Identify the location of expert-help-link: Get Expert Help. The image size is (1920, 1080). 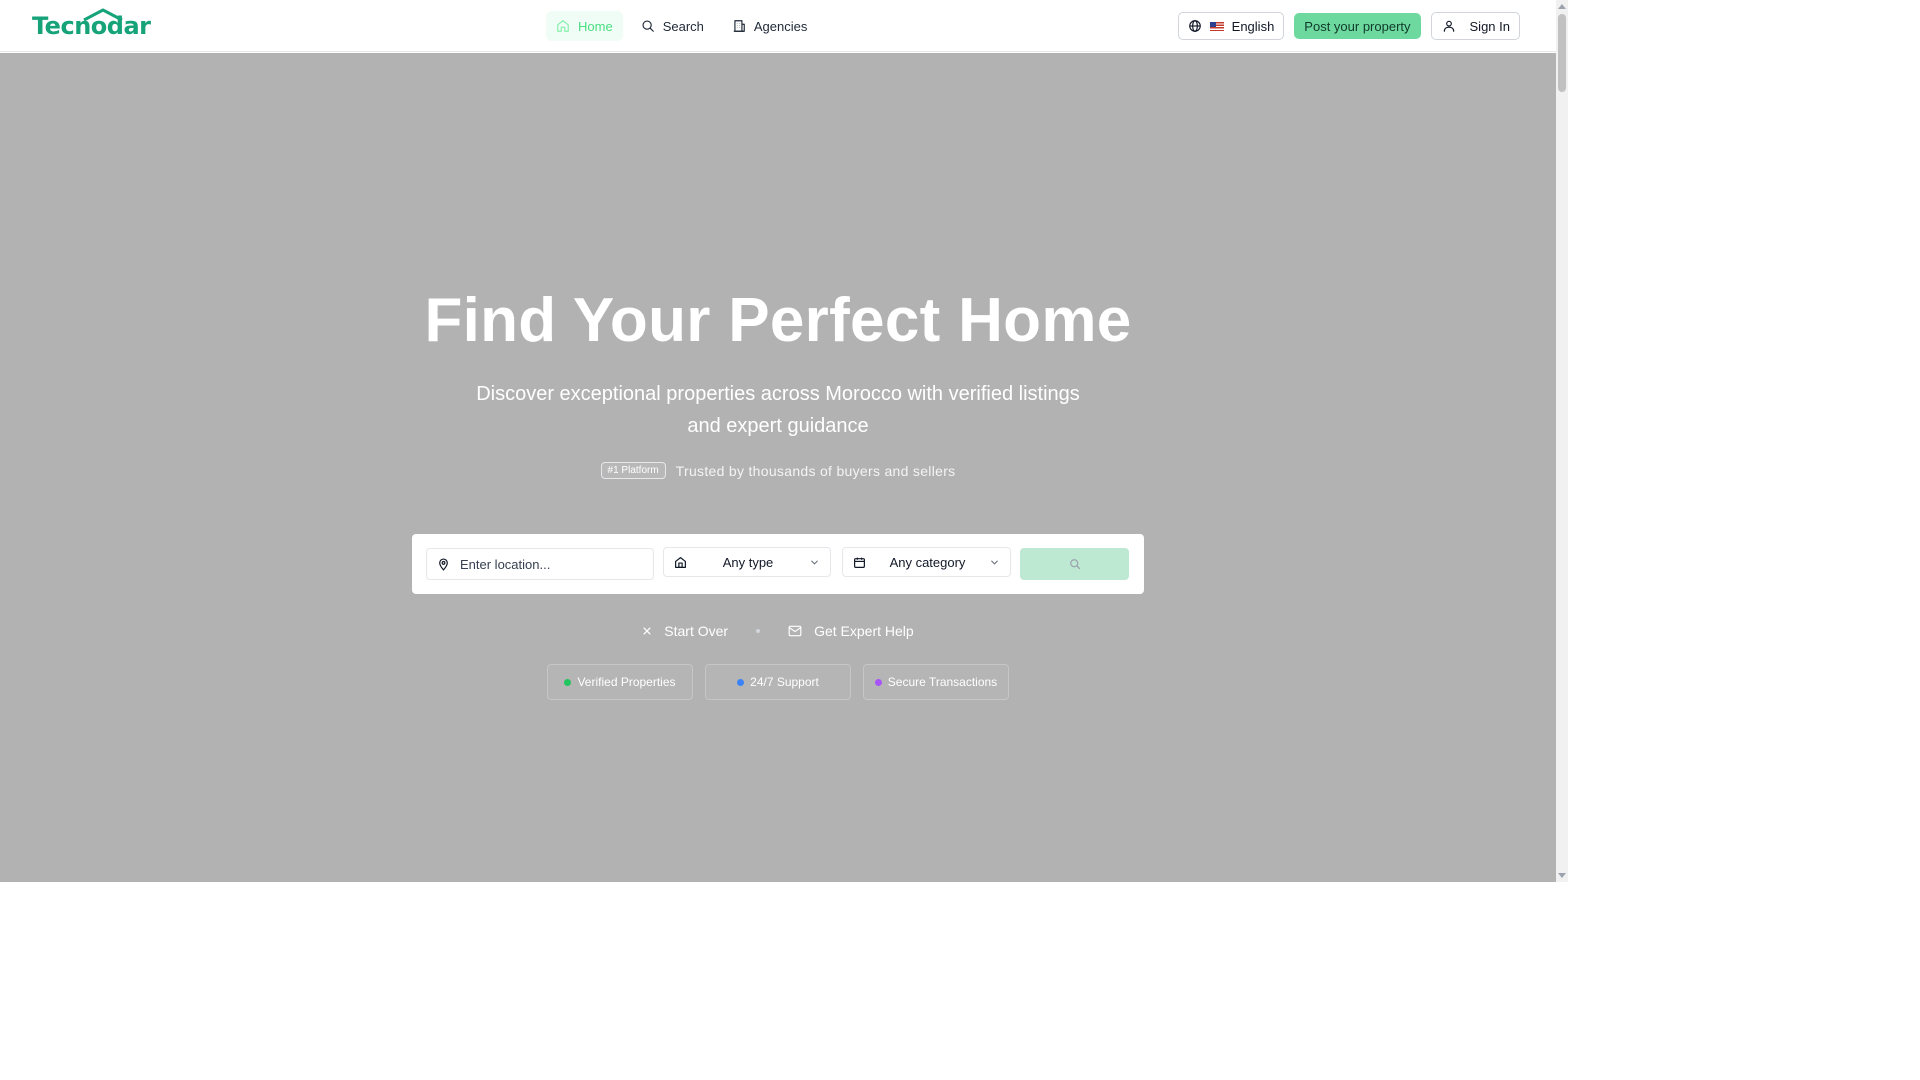
(851, 631).